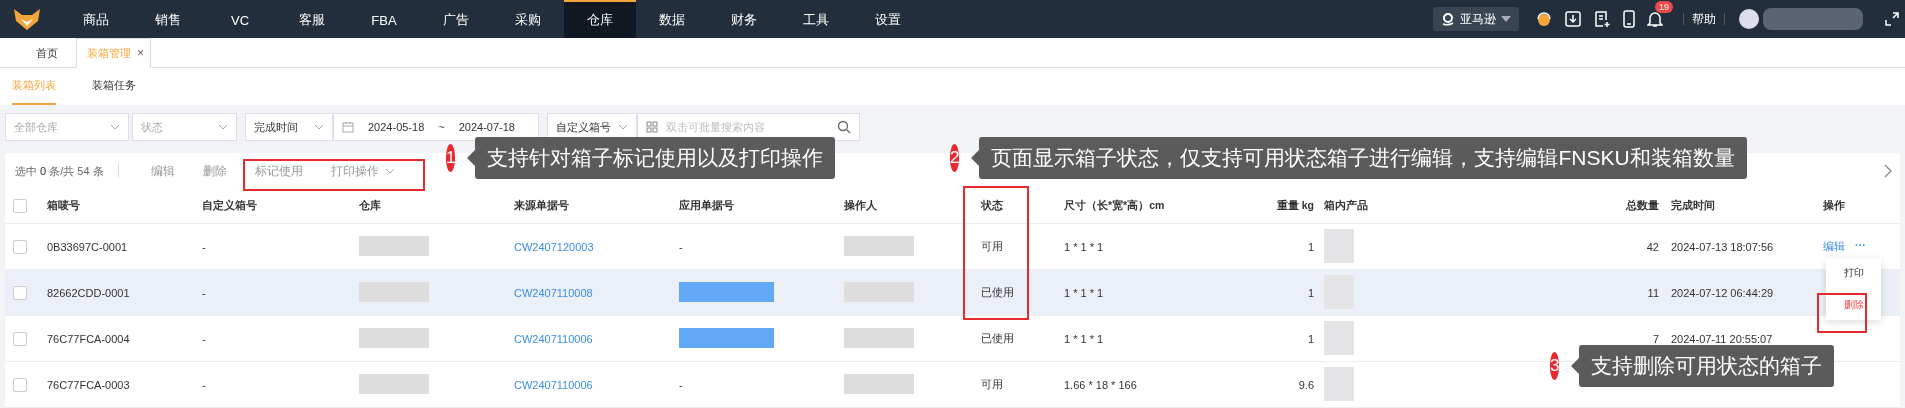 Image resolution: width=1905 pixels, height=408 pixels. I want to click on column-header: 状态, so click(992, 206).